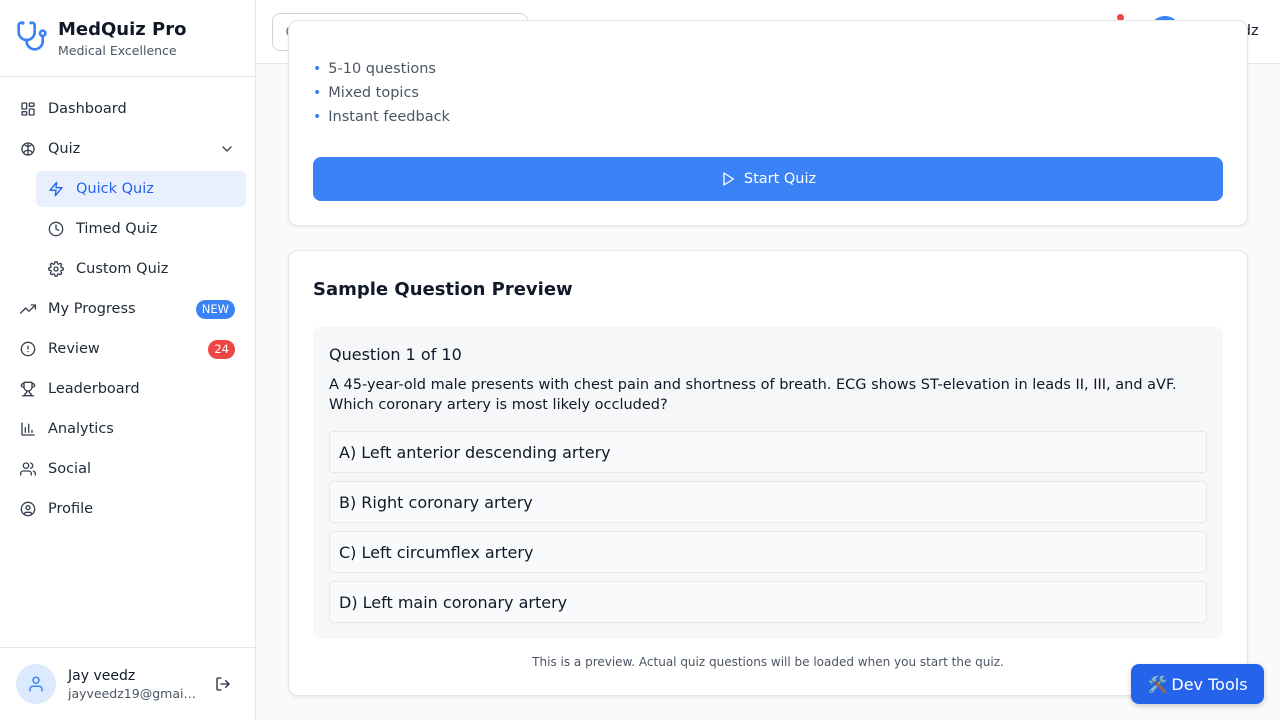 This screenshot has width=1280, height=720. I want to click on preview-title: Sample Question Preview, so click(443, 289).